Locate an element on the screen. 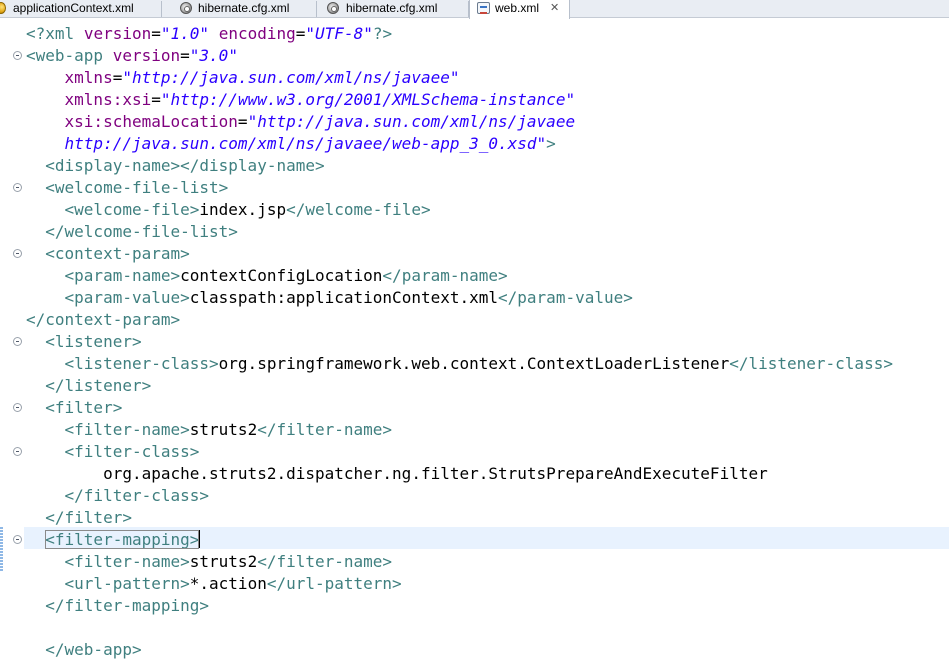 This screenshot has height=668, width=949. token-tag: <welcome-file-list> is located at coordinates (137, 187).